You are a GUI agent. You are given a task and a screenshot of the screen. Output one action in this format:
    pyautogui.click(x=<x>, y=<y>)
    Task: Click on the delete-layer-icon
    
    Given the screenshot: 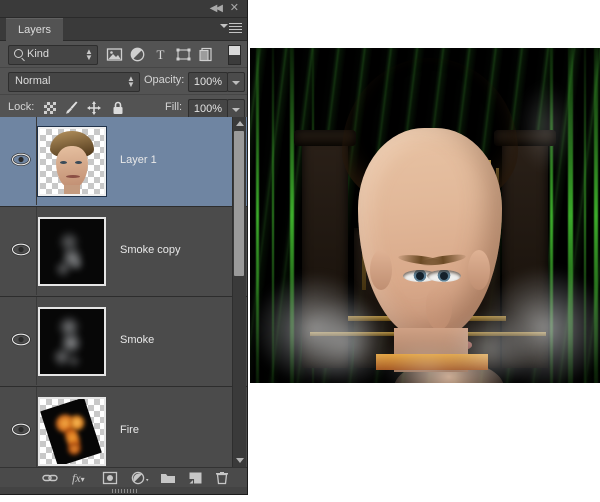 What is the action you would take?
    pyautogui.click(x=222, y=478)
    